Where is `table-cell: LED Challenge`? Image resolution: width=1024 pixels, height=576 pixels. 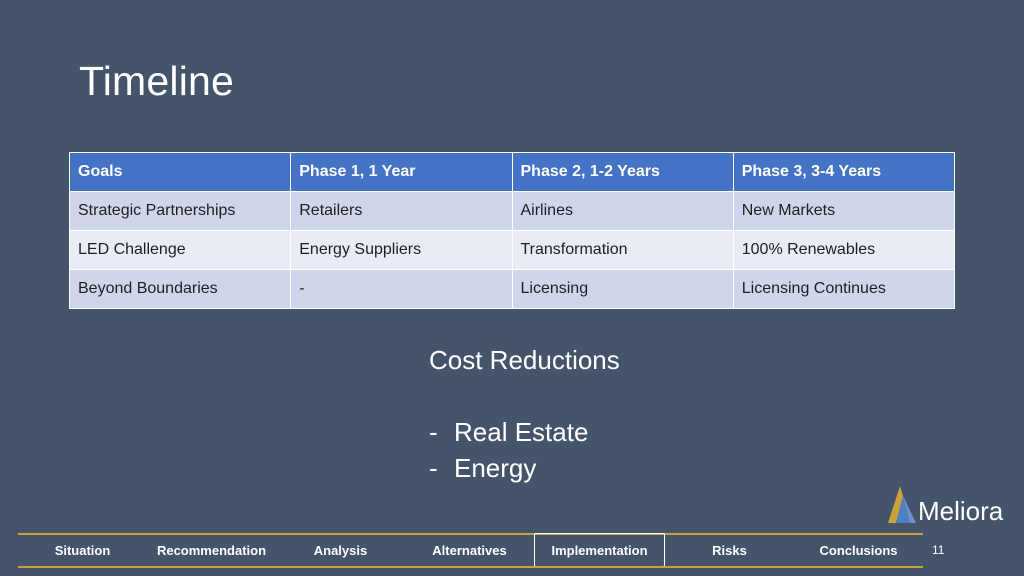 table-cell: LED Challenge is located at coordinates (180, 250).